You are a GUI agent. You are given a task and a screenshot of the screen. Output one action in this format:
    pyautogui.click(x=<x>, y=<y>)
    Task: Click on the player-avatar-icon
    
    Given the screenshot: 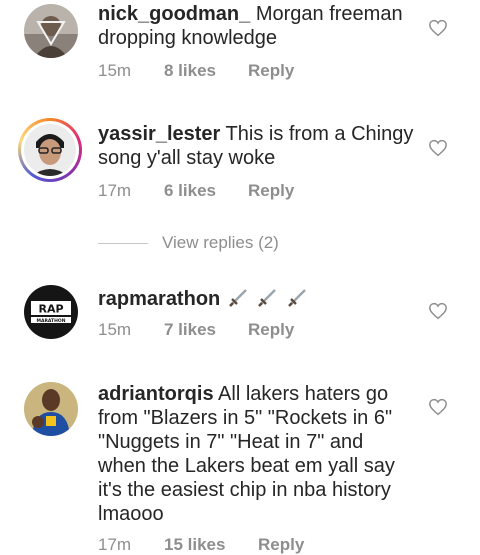 What is the action you would take?
    pyautogui.click(x=51, y=409)
    